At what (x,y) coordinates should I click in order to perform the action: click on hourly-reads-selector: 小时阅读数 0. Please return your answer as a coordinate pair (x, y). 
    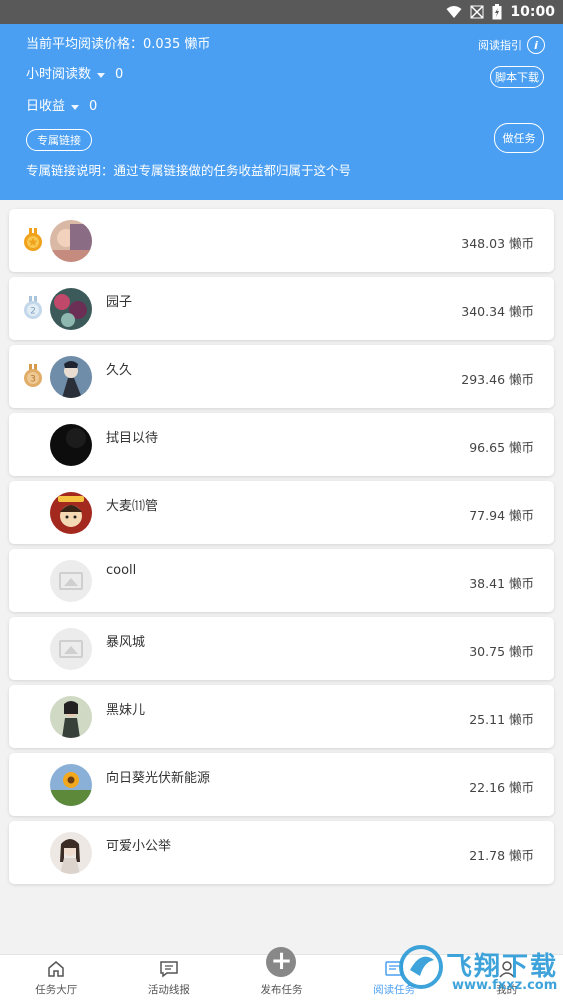
    Looking at the image, I should click on (74, 75).